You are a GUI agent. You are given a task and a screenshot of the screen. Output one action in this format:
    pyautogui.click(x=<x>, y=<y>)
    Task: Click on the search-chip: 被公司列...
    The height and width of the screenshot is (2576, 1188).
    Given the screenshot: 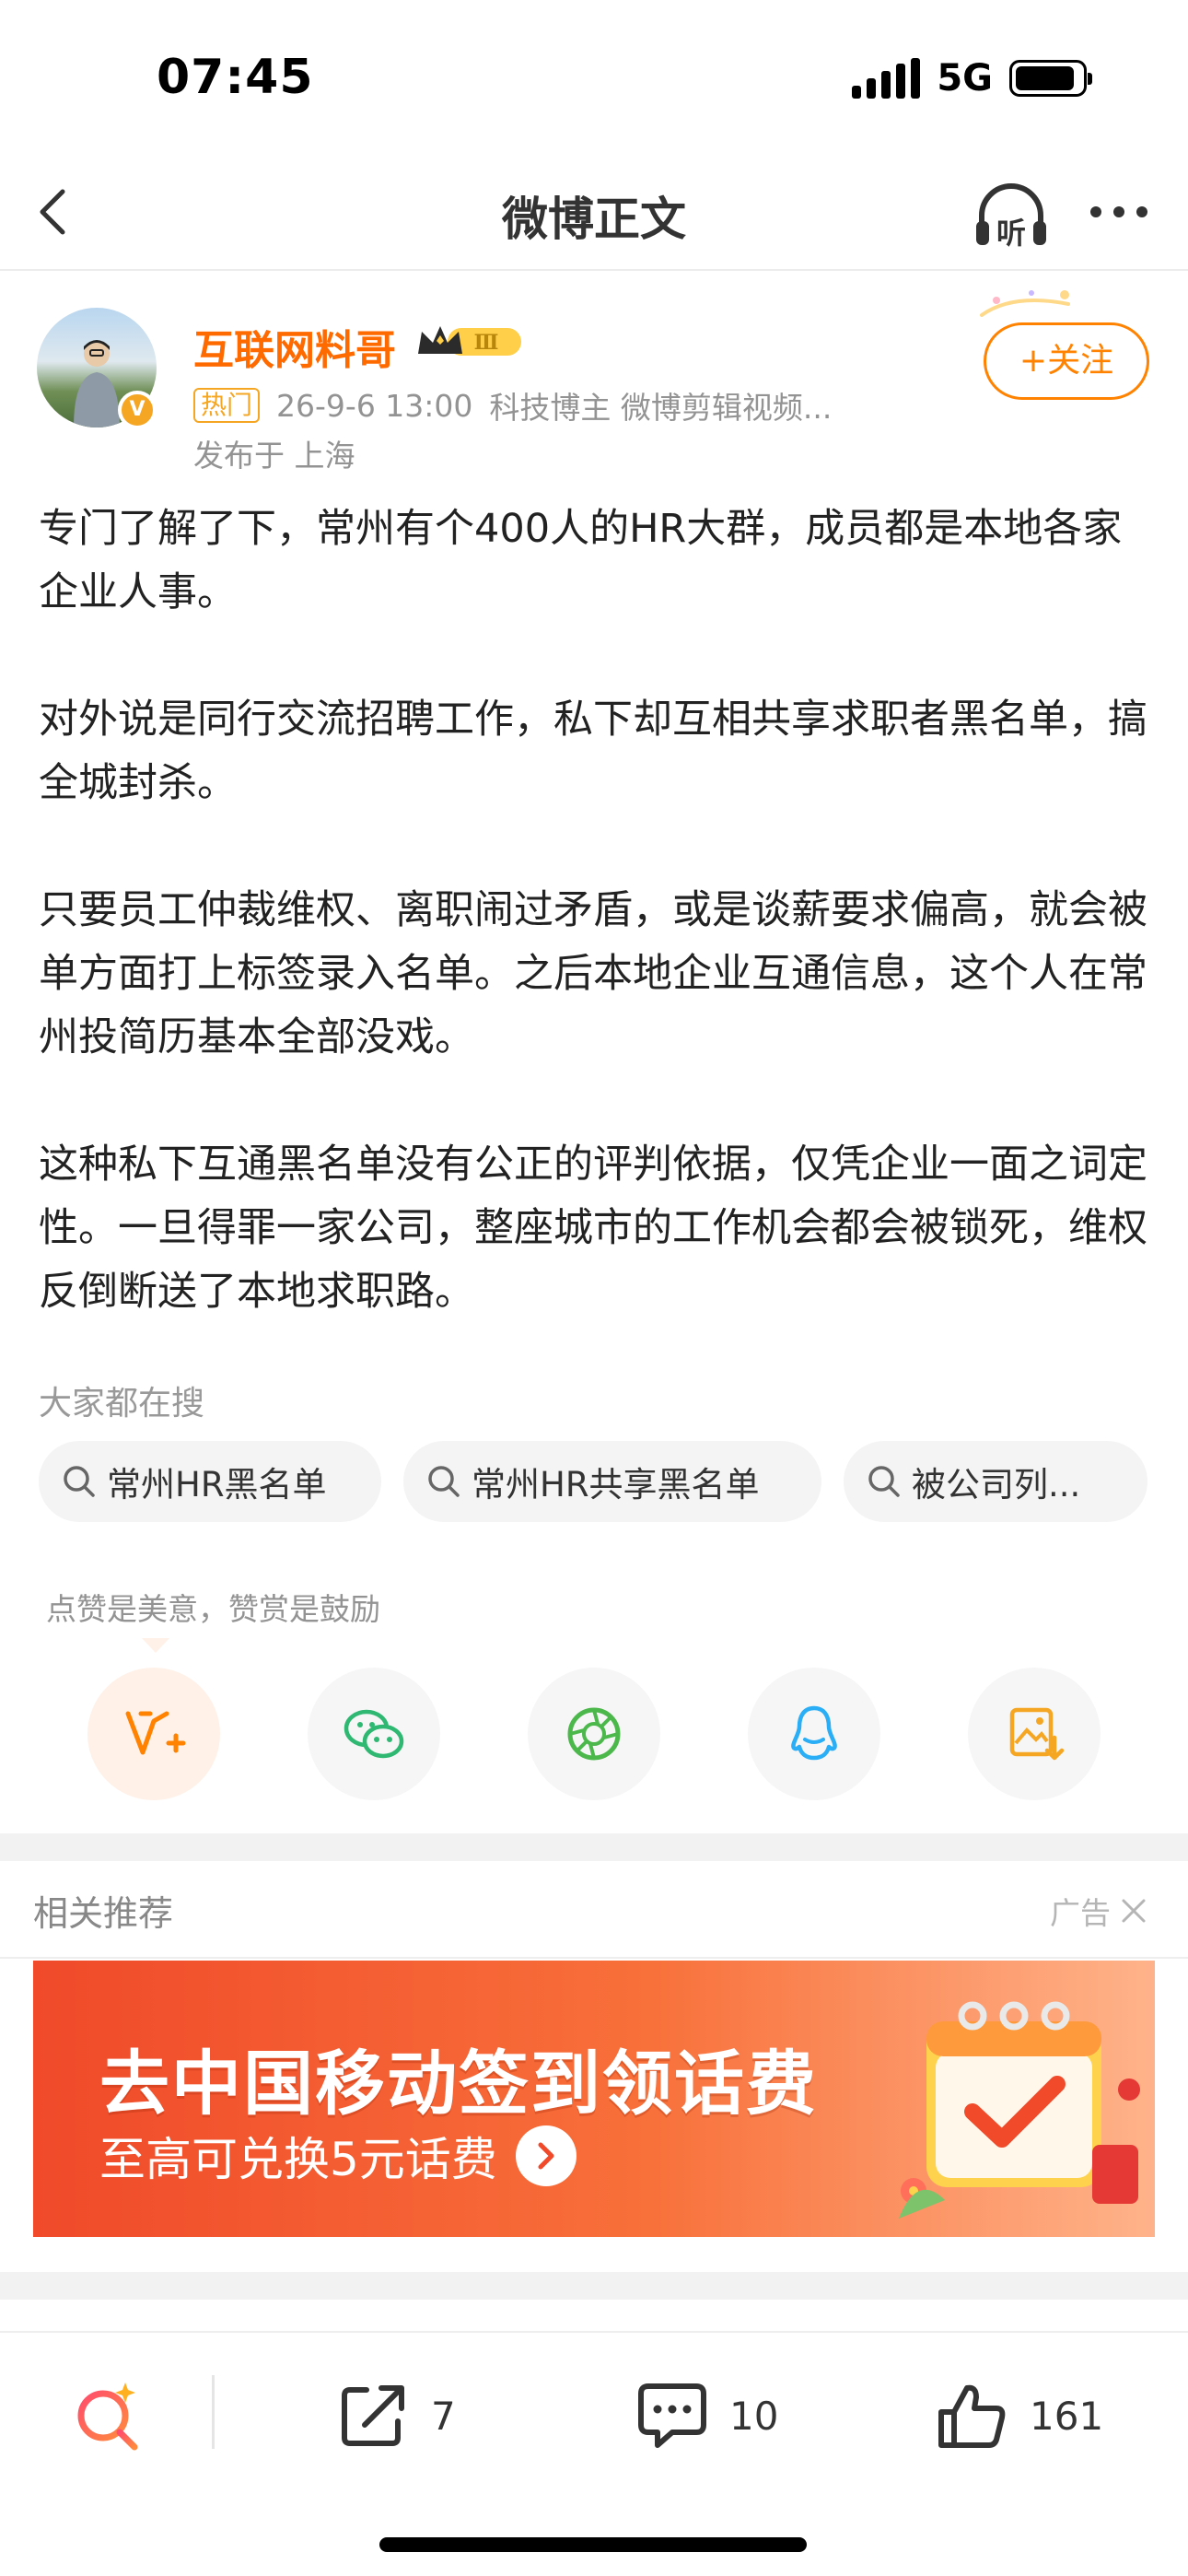 What is the action you would take?
    pyautogui.click(x=995, y=1481)
    